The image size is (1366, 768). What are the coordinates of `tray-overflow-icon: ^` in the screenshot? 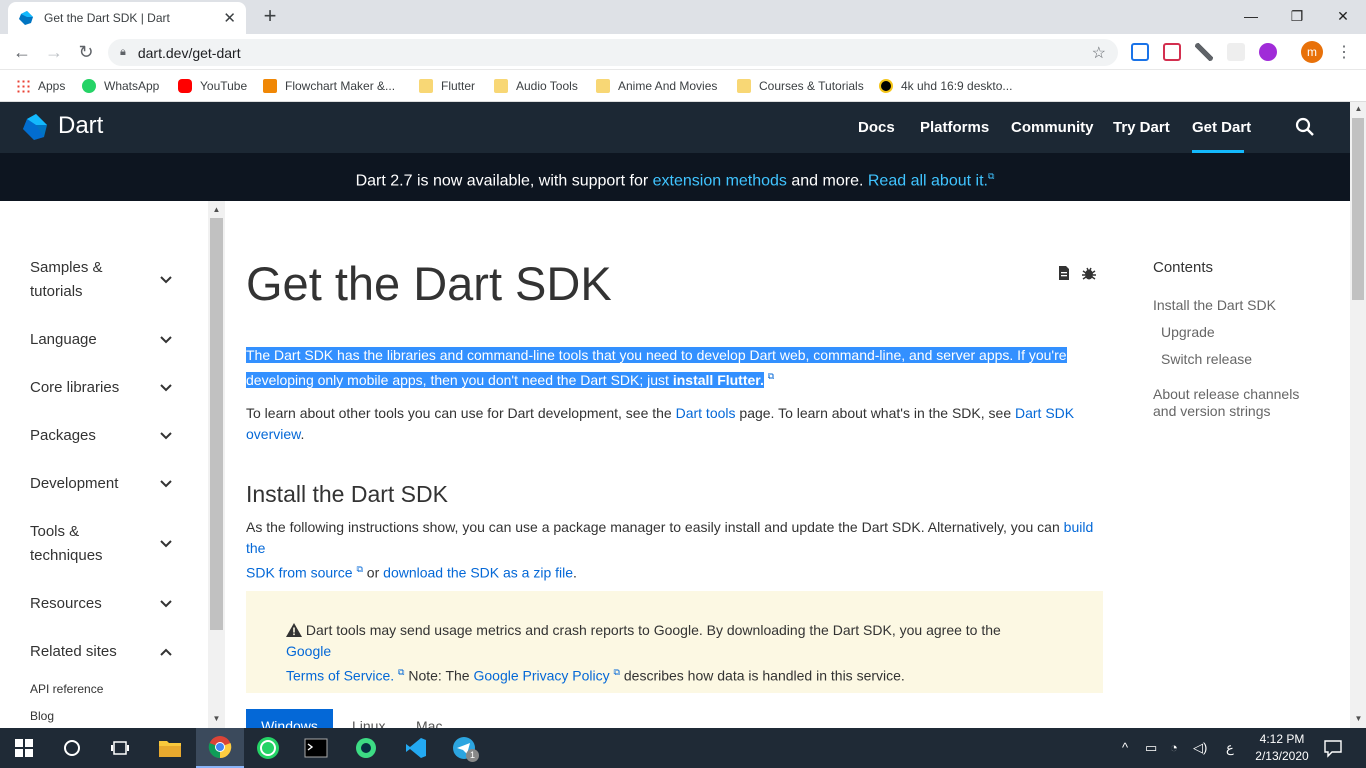 It's located at (1125, 747).